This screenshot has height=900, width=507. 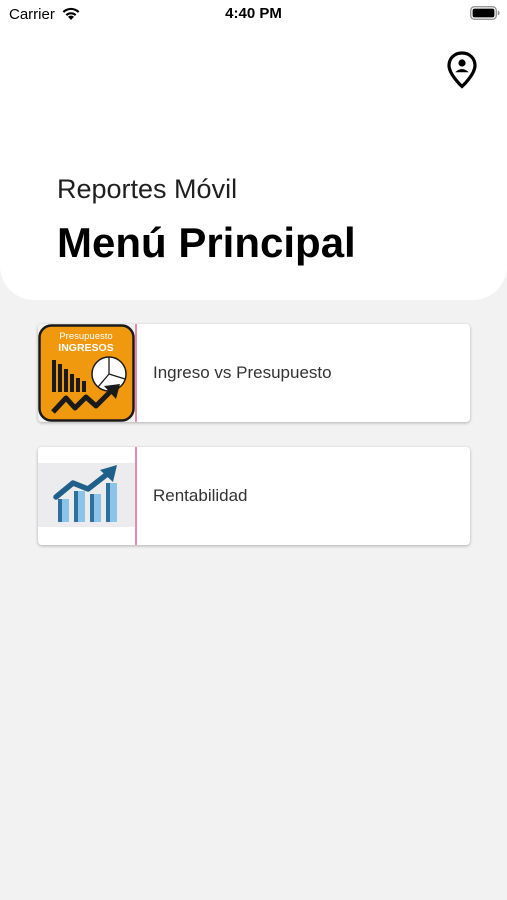 What do you see at coordinates (85, 336) in the screenshot?
I see `thumb-line-1: Presupuesto` at bounding box center [85, 336].